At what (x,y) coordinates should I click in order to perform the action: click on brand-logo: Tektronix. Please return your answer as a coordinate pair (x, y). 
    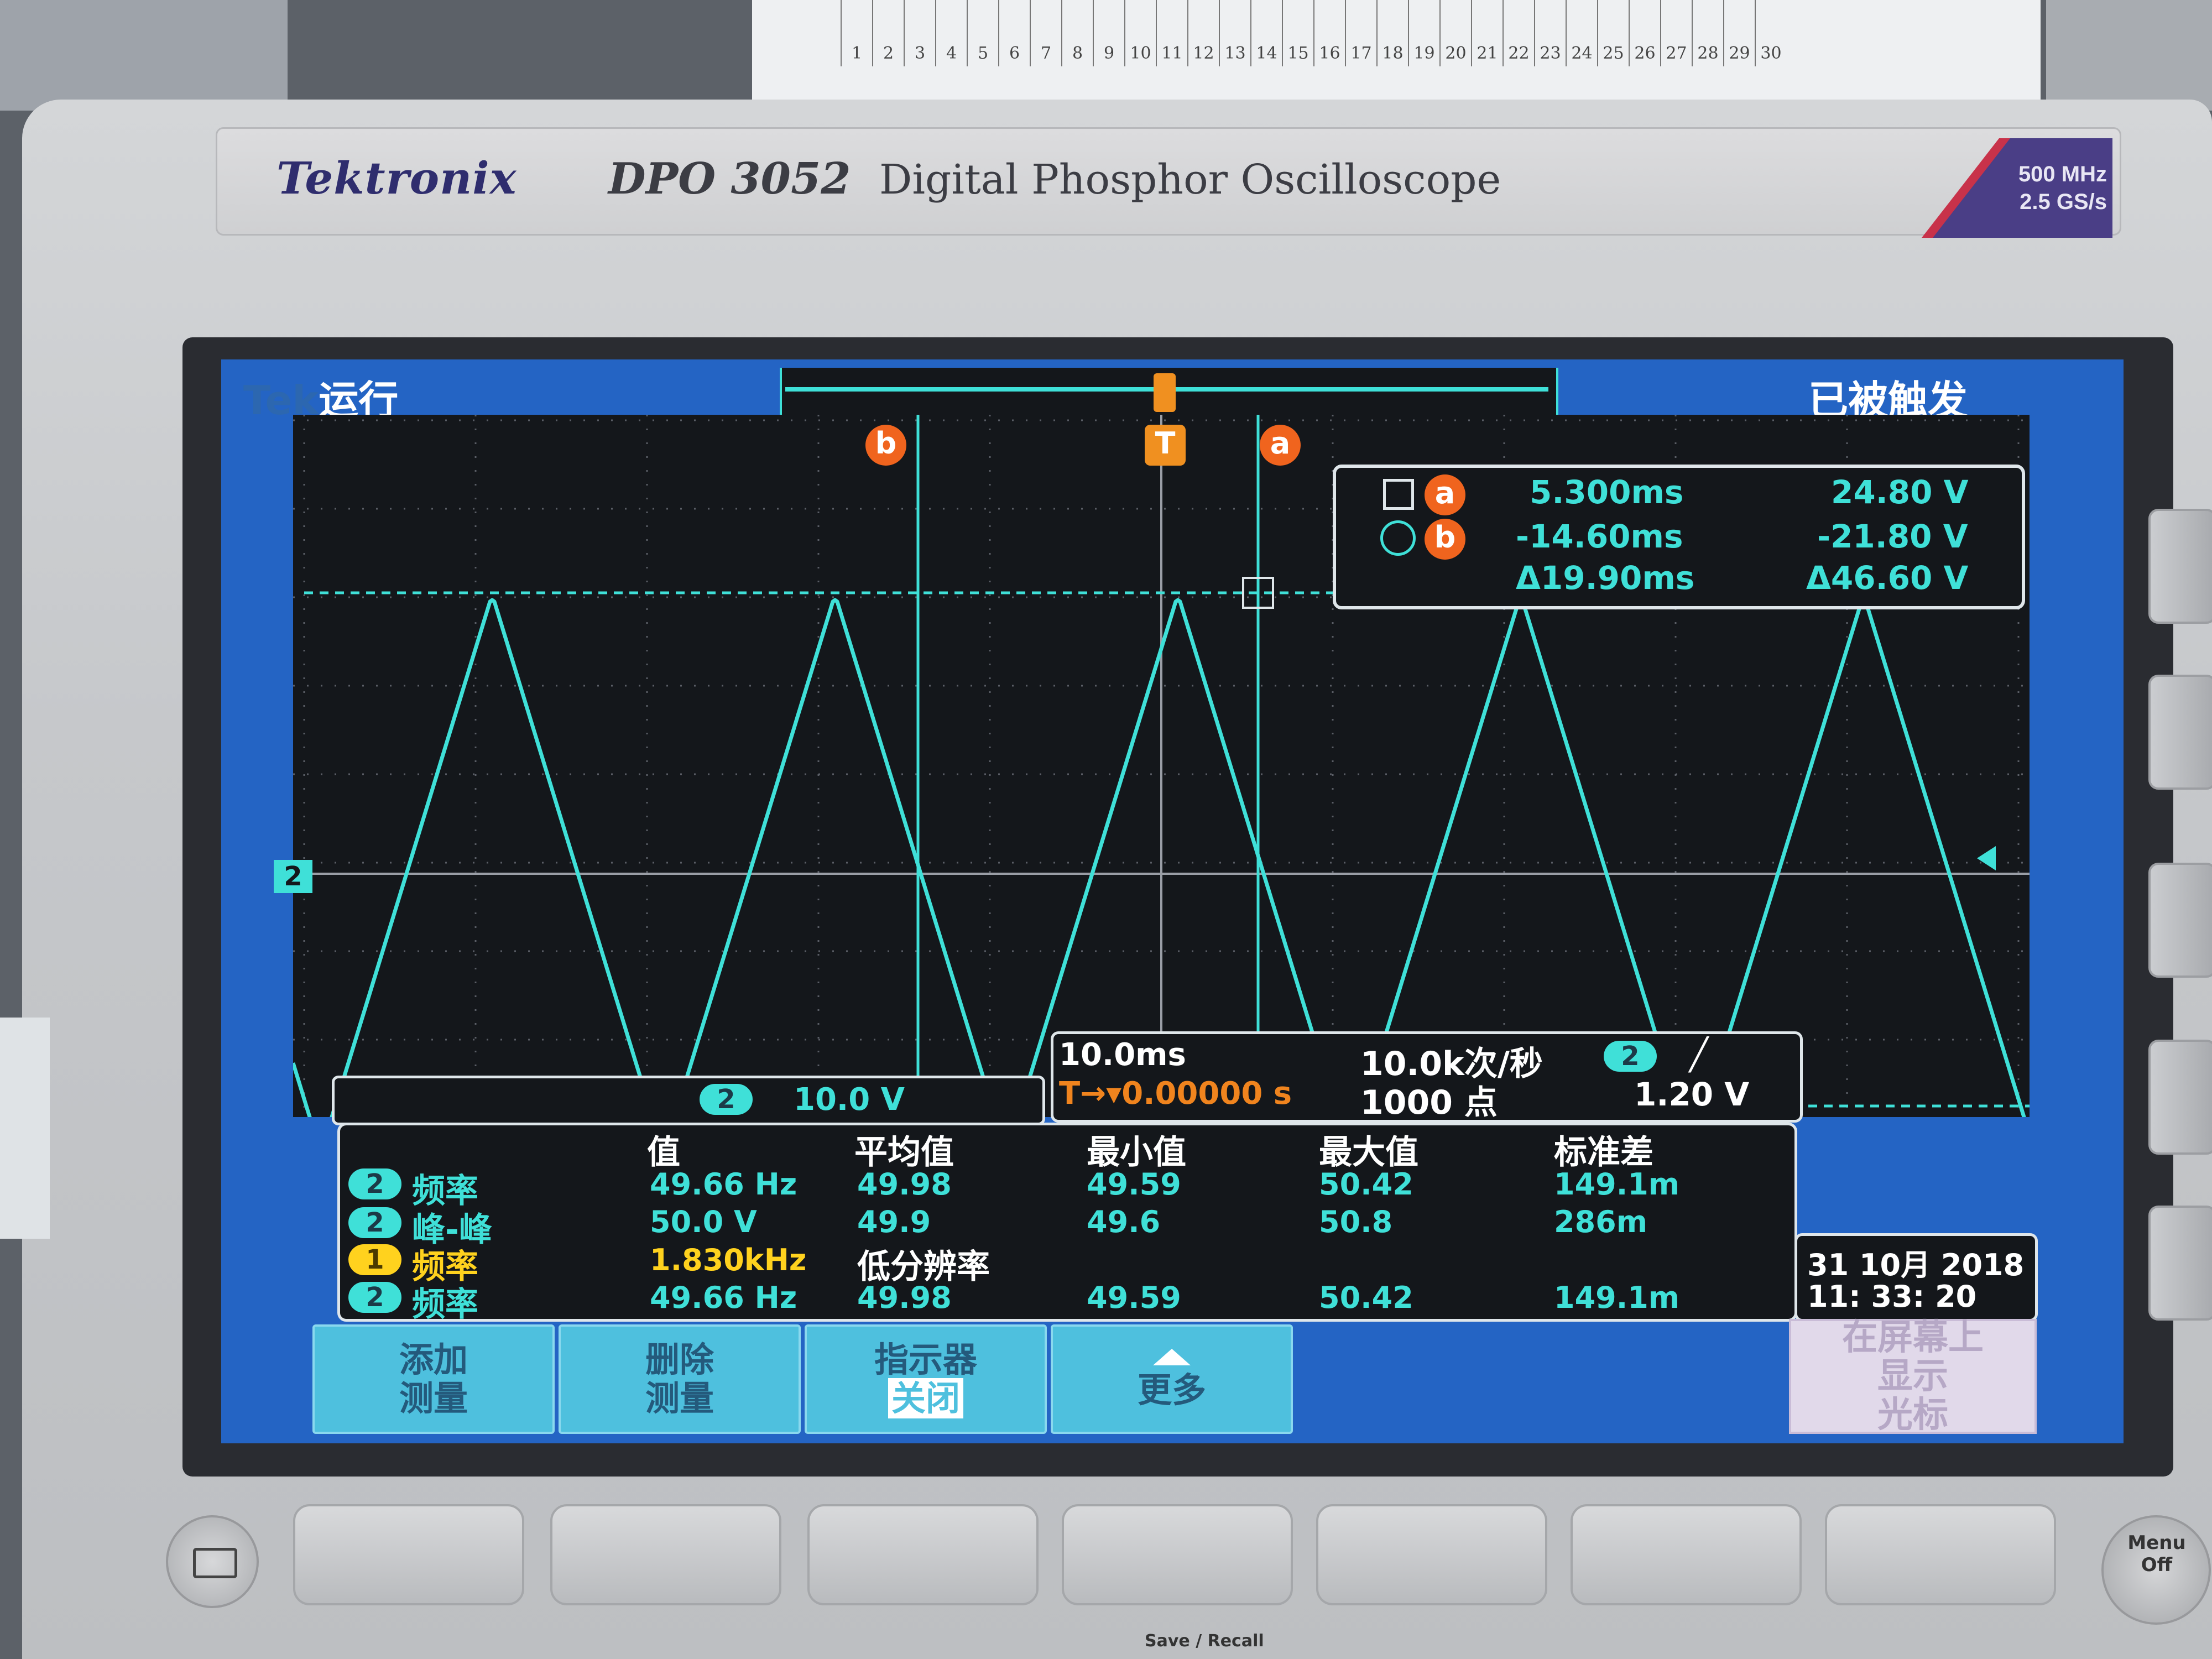
    Looking at the image, I should click on (397, 178).